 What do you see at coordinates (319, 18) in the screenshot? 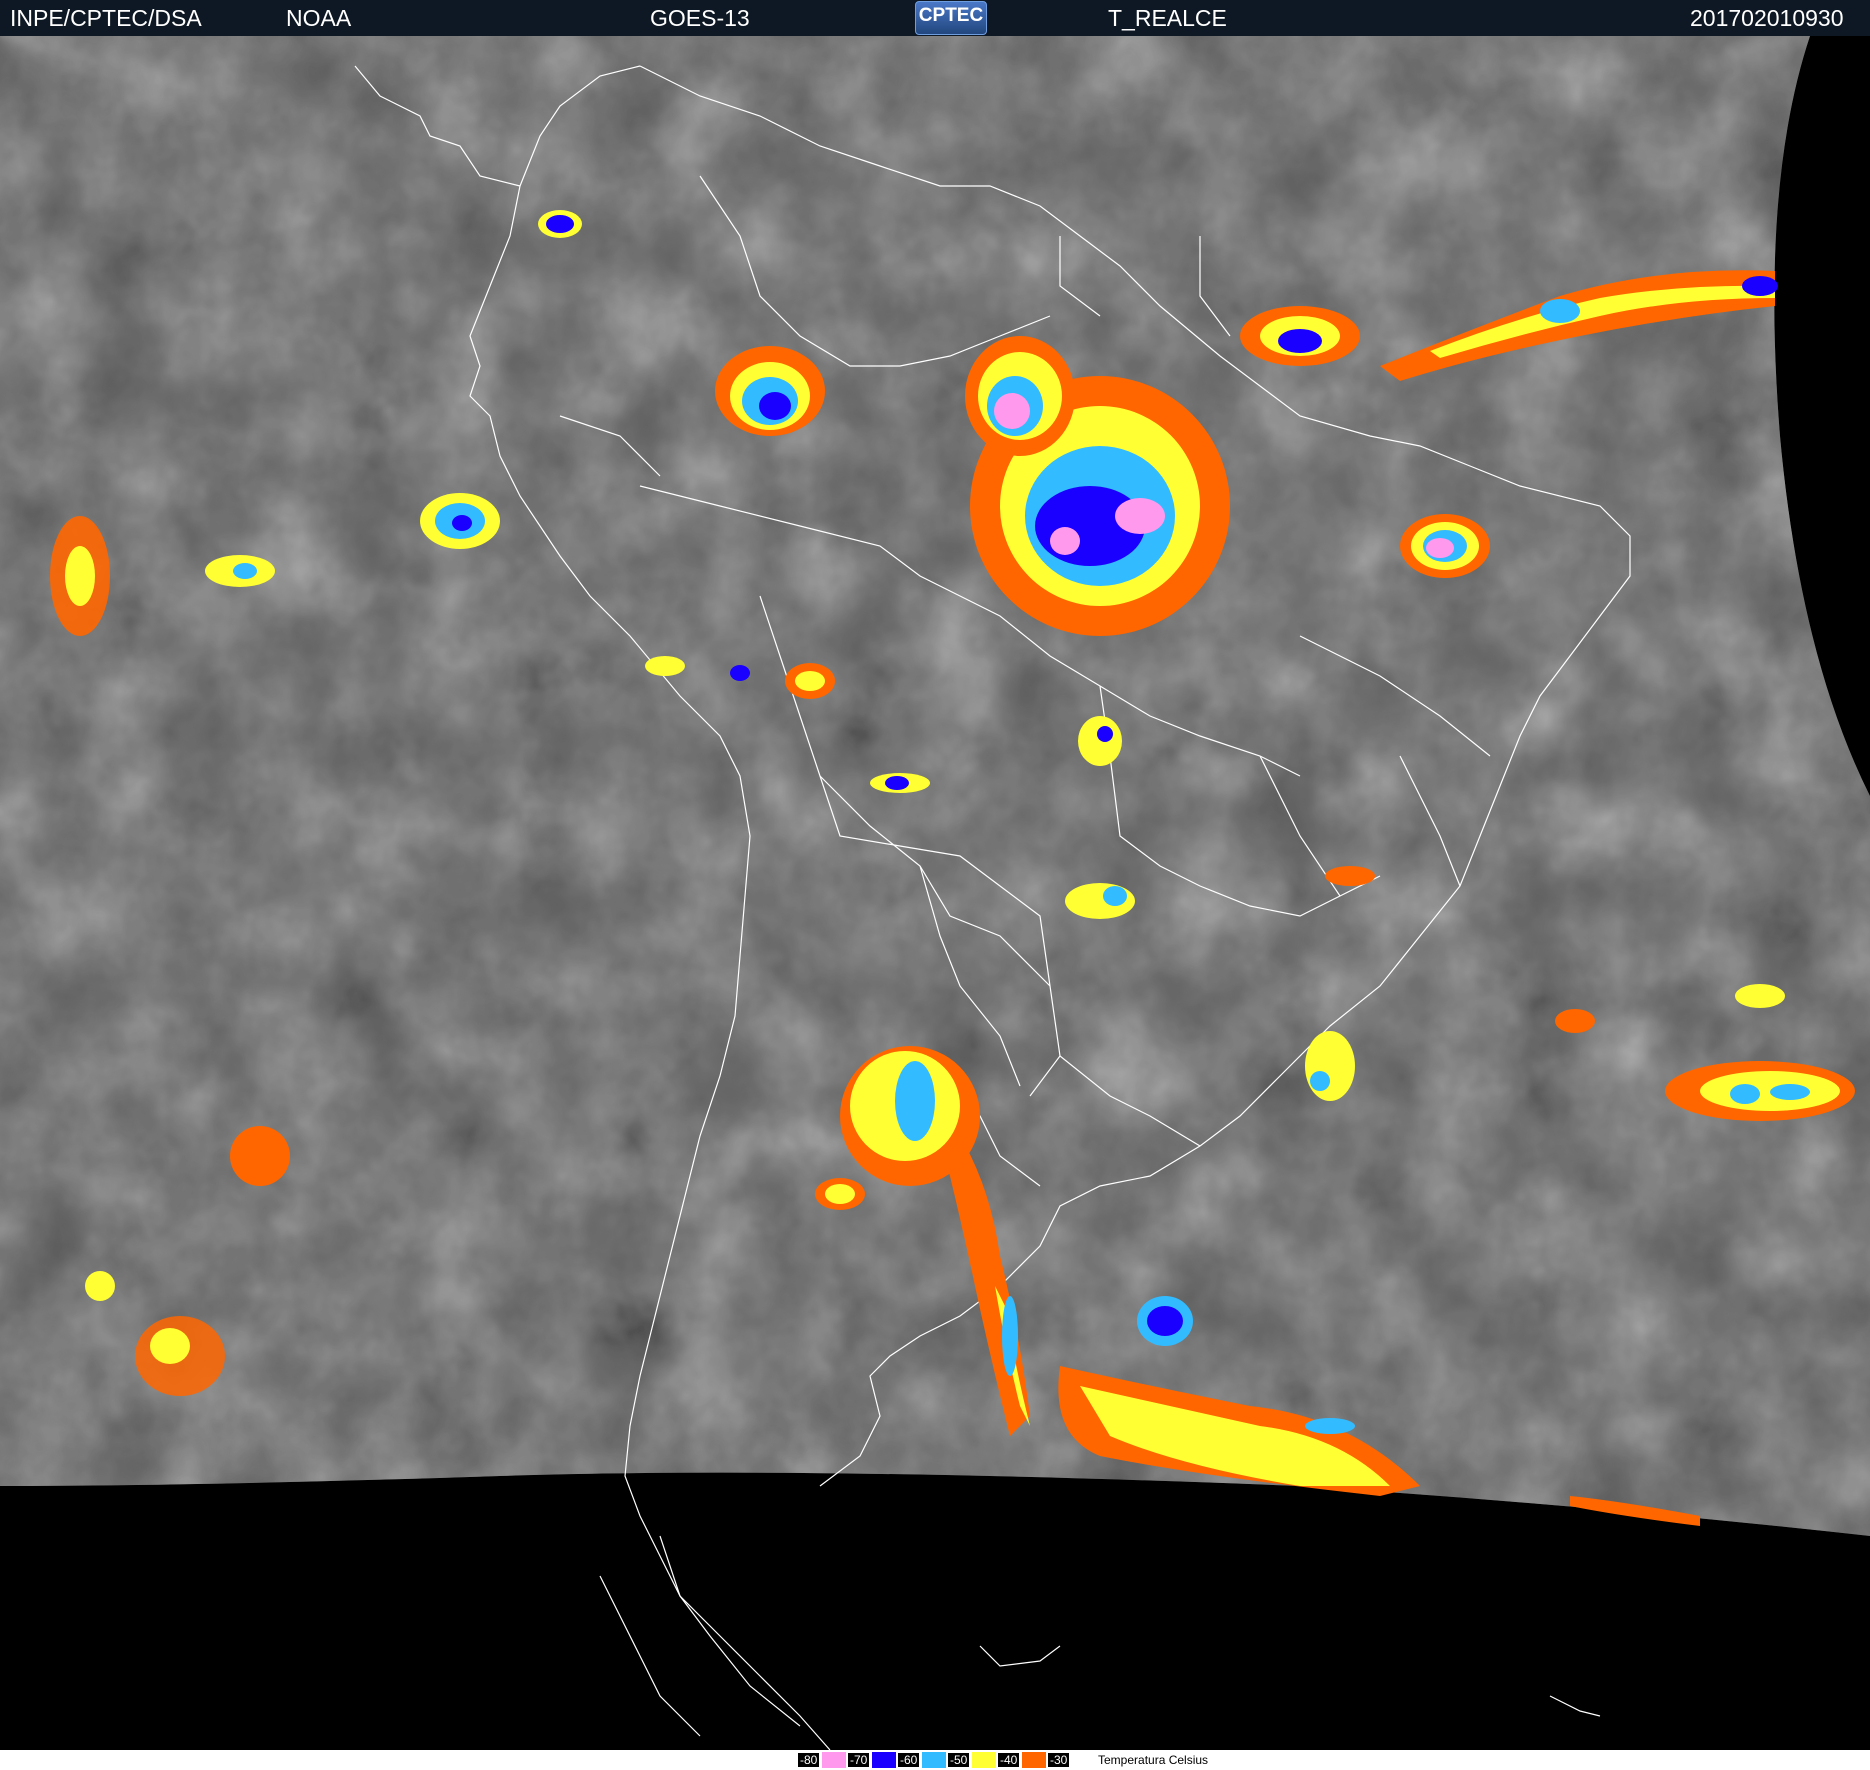
I see `agency-label: NOAA` at bounding box center [319, 18].